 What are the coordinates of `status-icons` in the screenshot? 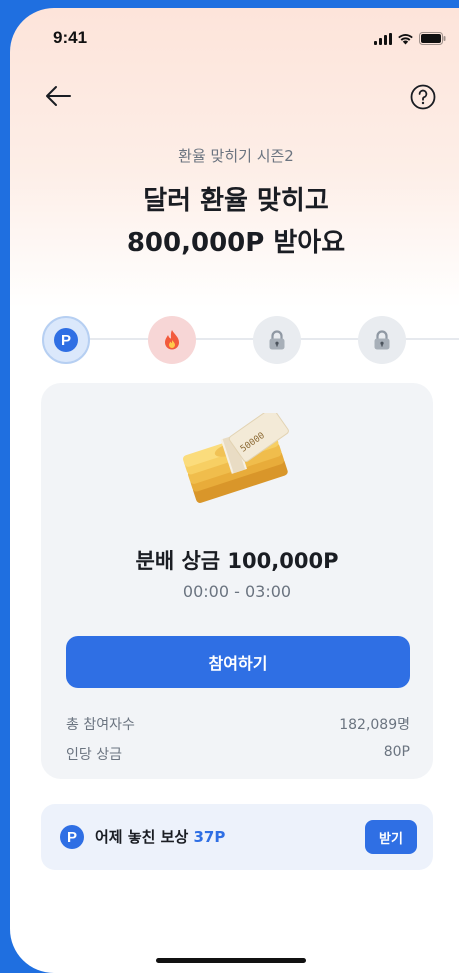 It's located at (410, 38).